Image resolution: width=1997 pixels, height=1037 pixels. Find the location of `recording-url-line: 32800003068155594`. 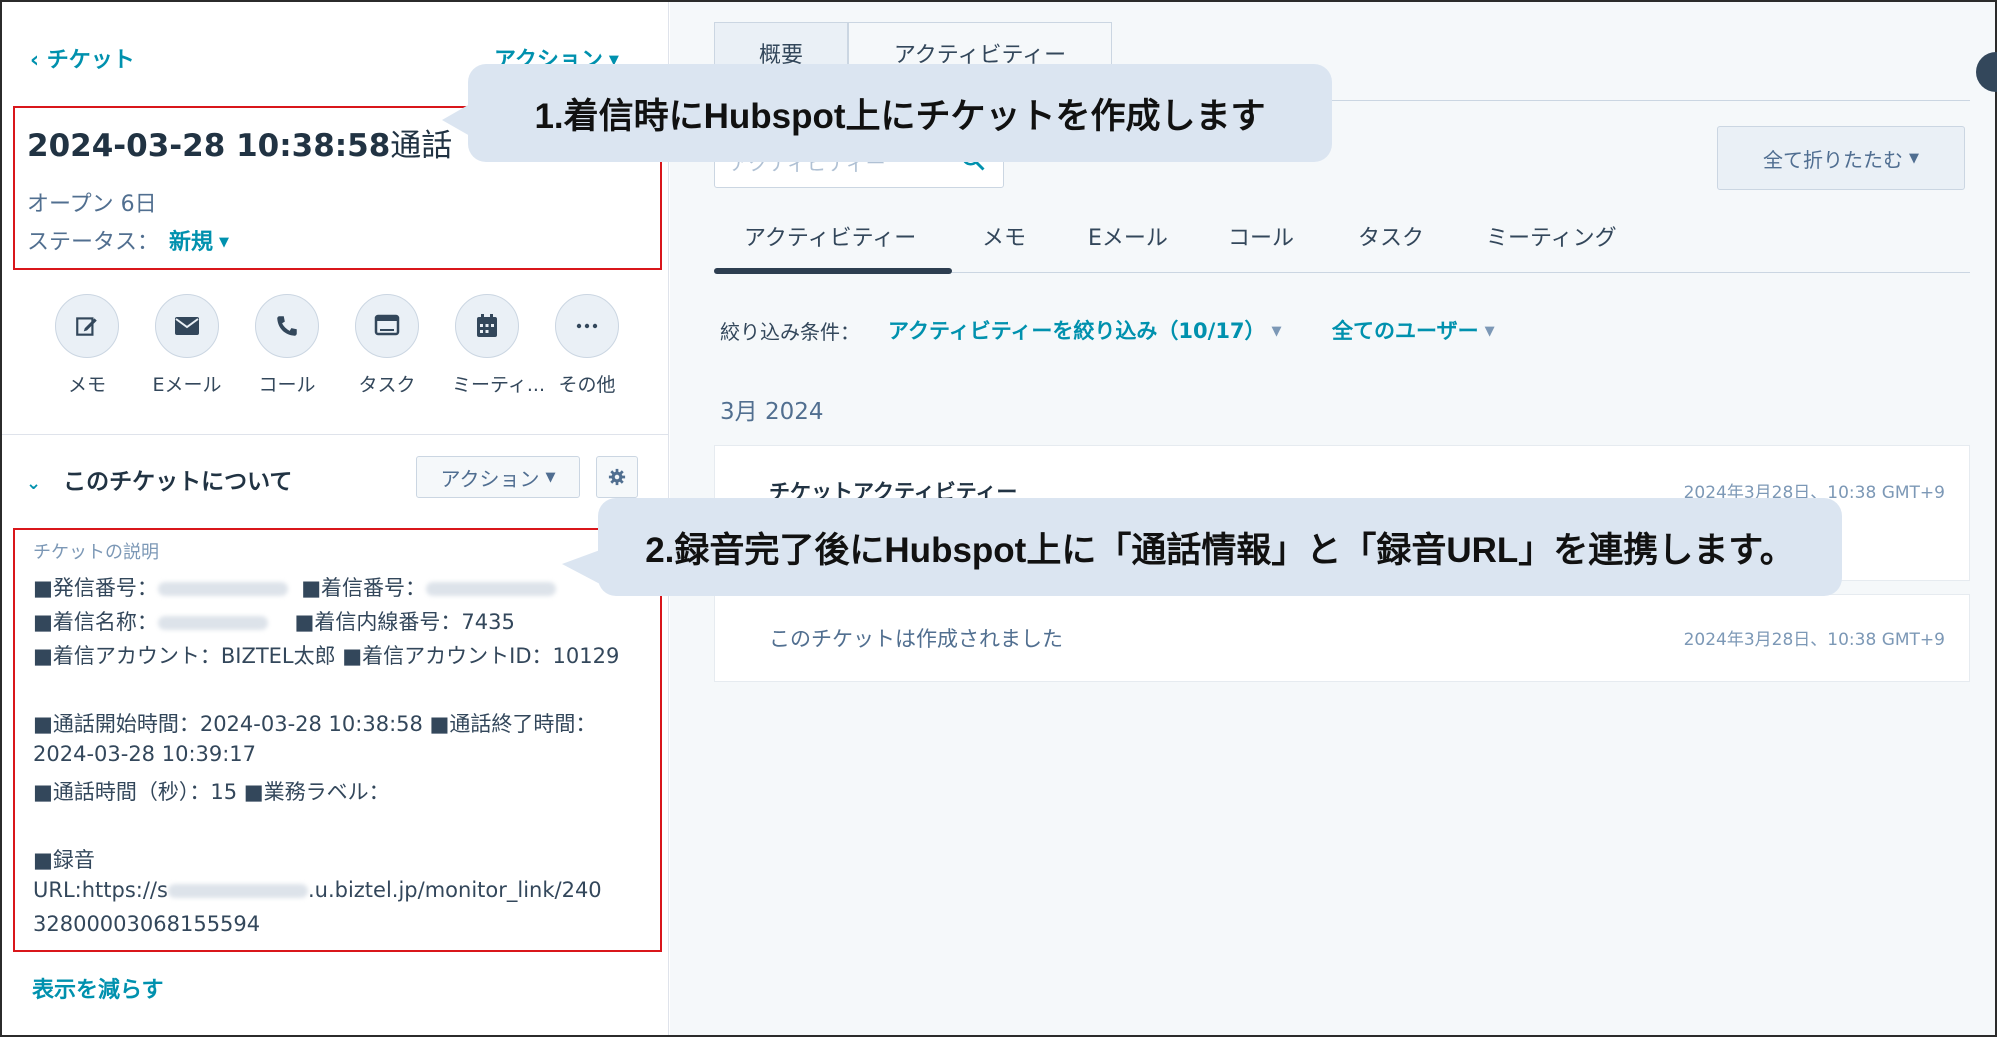

recording-url-line: 32800003068155594 is located at coordinates (147, 924).